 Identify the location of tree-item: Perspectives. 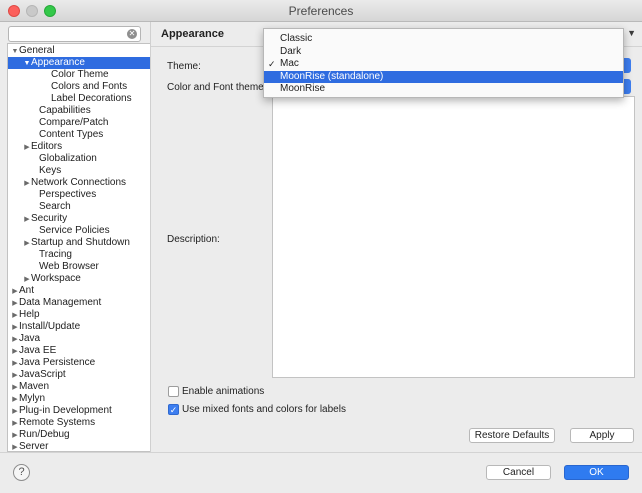
(63, 195).